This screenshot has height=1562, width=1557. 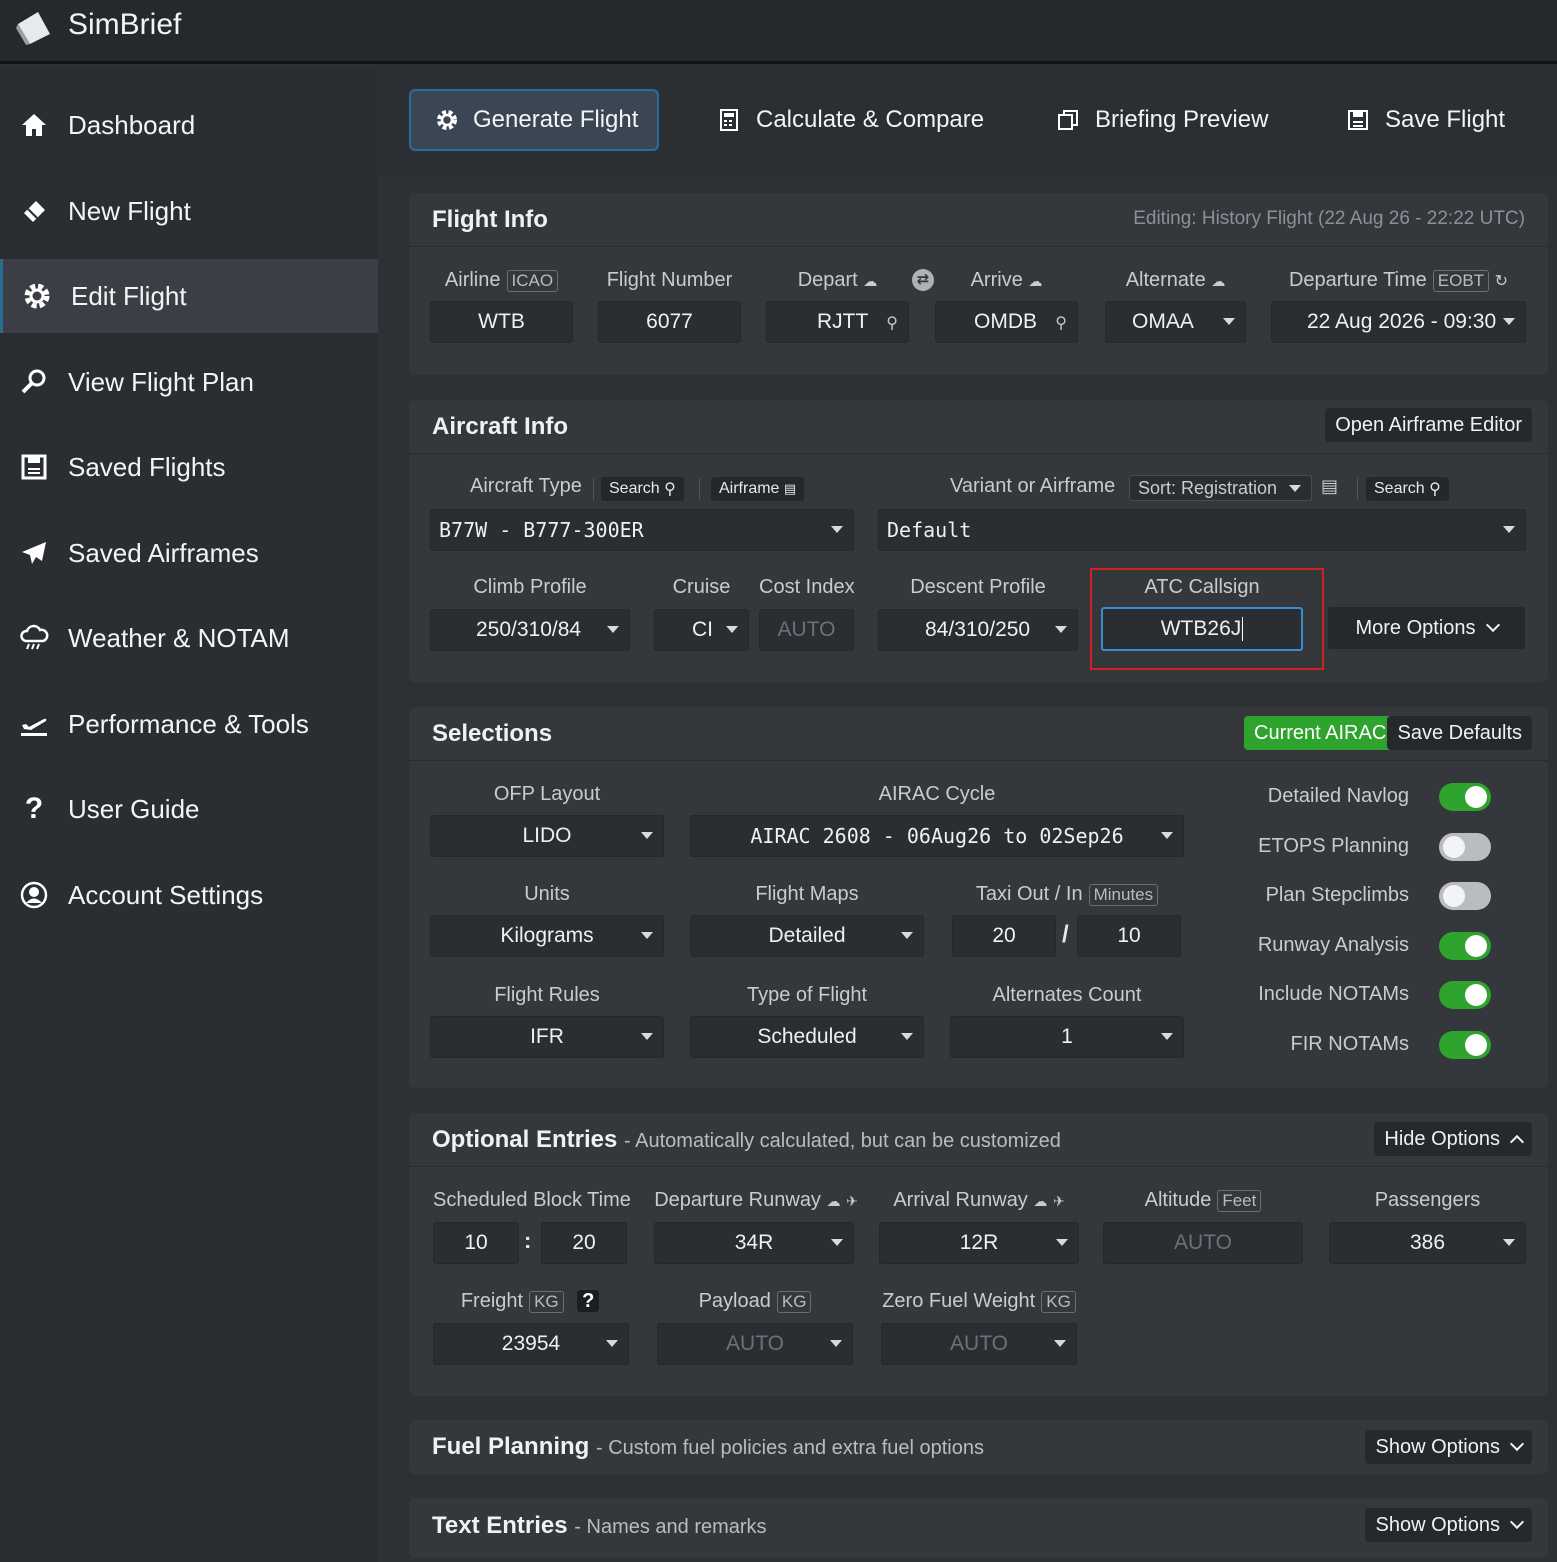 What do you see at coordinates (530, 630) in the screenshot?
I see `climb-profile-select: 250/310/84` at bounding box center [530, 630].